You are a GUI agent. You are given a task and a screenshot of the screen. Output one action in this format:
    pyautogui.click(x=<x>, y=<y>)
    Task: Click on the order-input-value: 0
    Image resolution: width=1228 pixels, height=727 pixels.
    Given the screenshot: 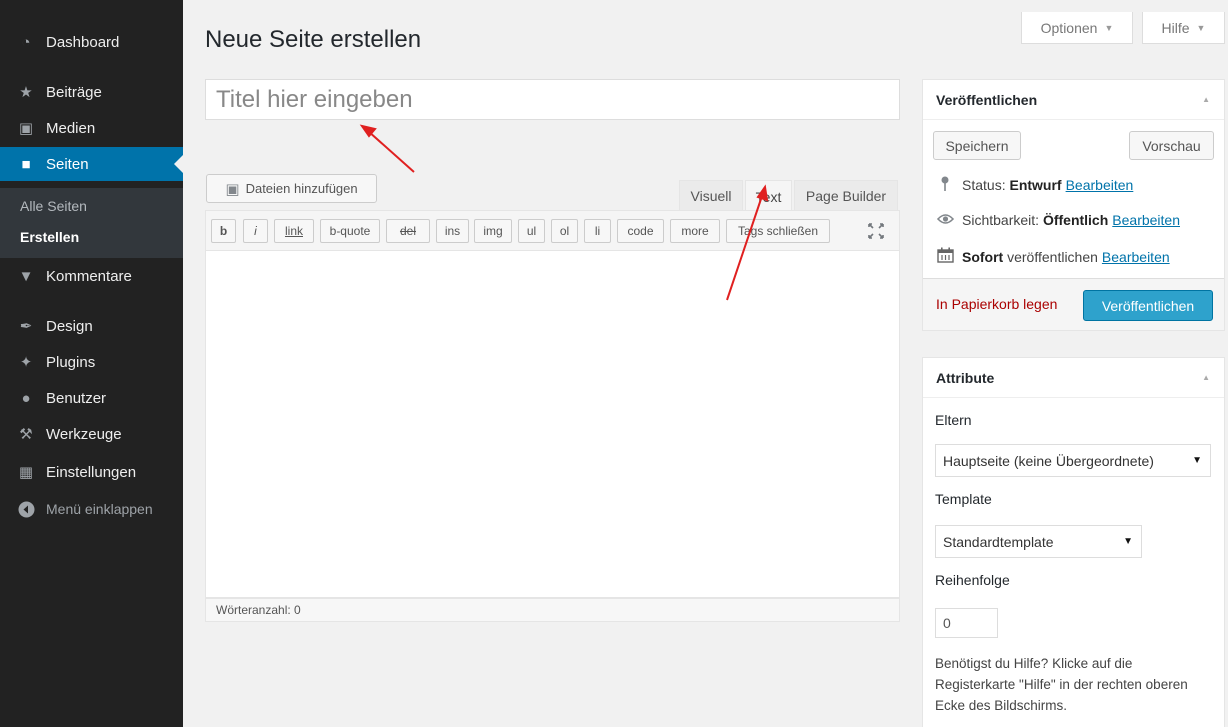 What is the action you would take?
    pyautogui.click(x=947, y=623)
    